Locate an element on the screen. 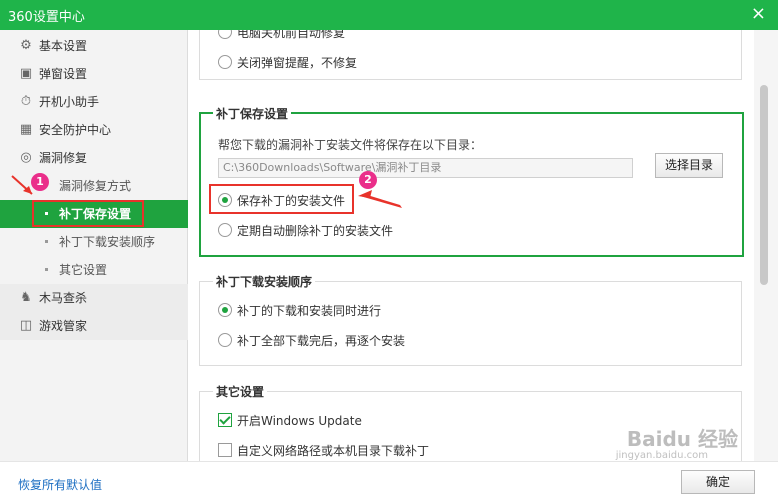 This screenshot has width=778, height=500. ok-button: 确定 is located at coordinates (718, 482).